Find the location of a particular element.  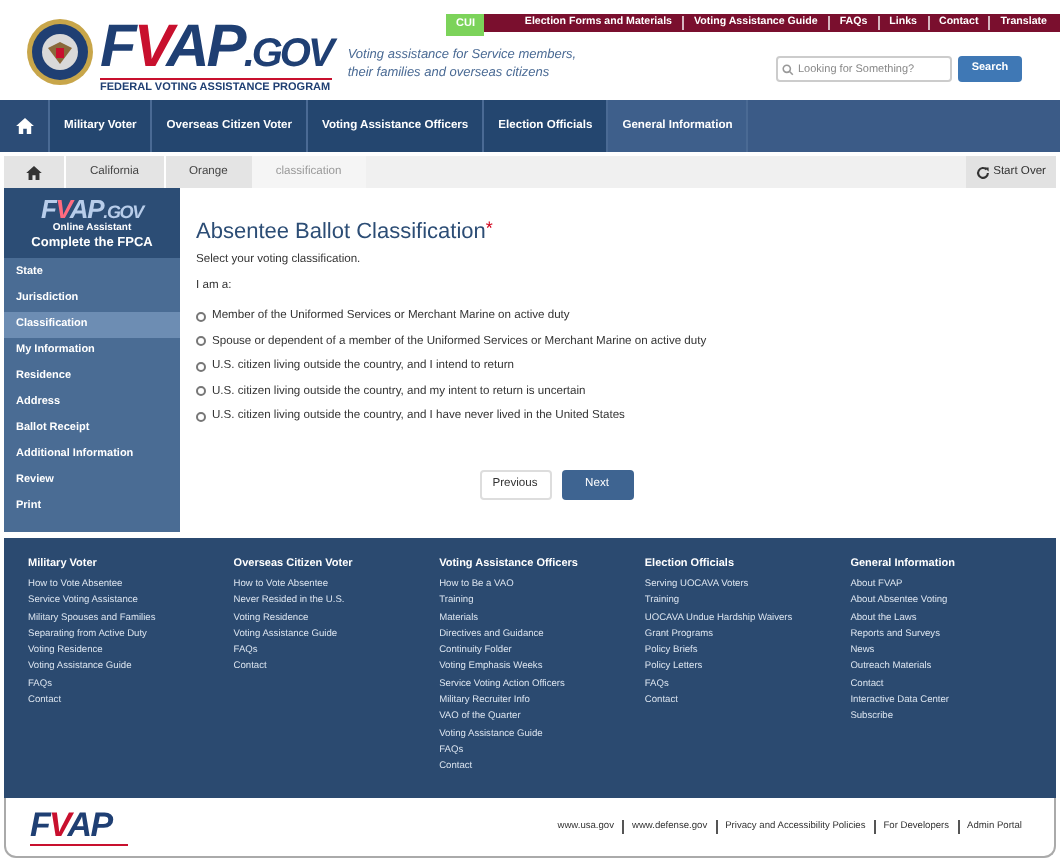

form-title: Absentee Ballot Classification is located at coordinates (341, 233).